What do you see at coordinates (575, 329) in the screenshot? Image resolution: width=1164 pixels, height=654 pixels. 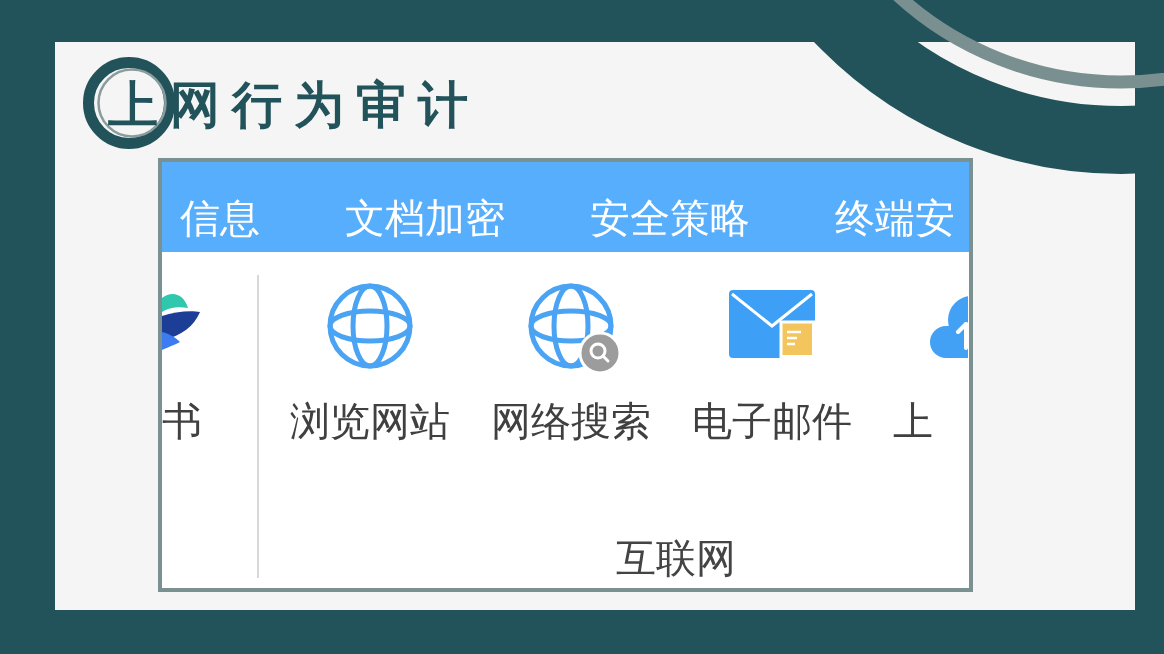 I see `globe-search-icon` at bounding box center [575, 329].